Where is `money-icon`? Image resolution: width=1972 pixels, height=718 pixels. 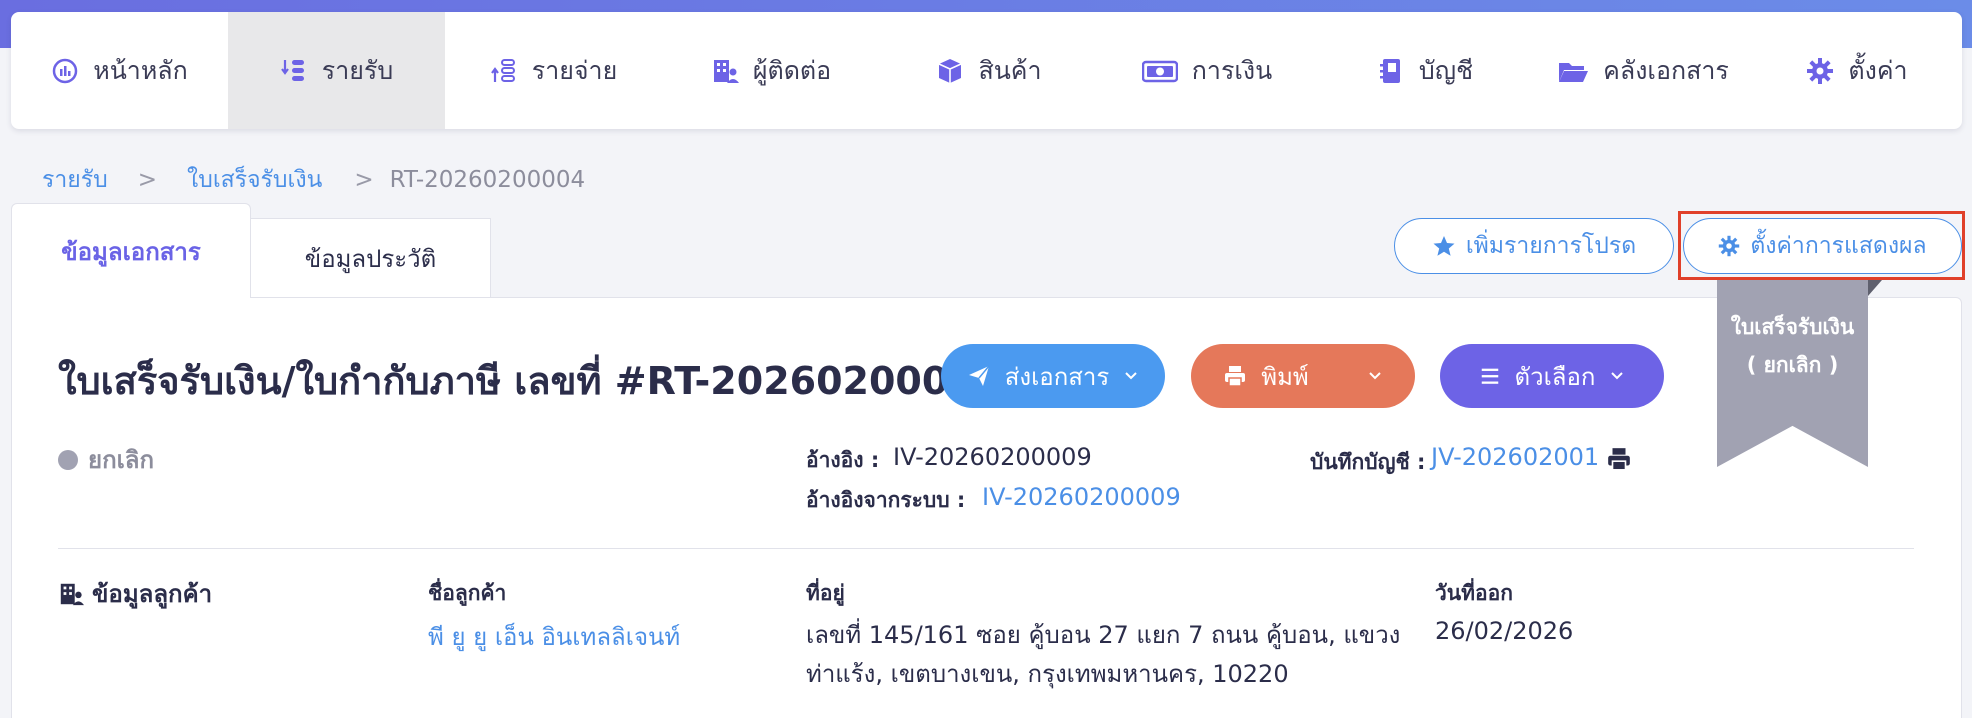
money-icon is located at coordinates (1159, 71).